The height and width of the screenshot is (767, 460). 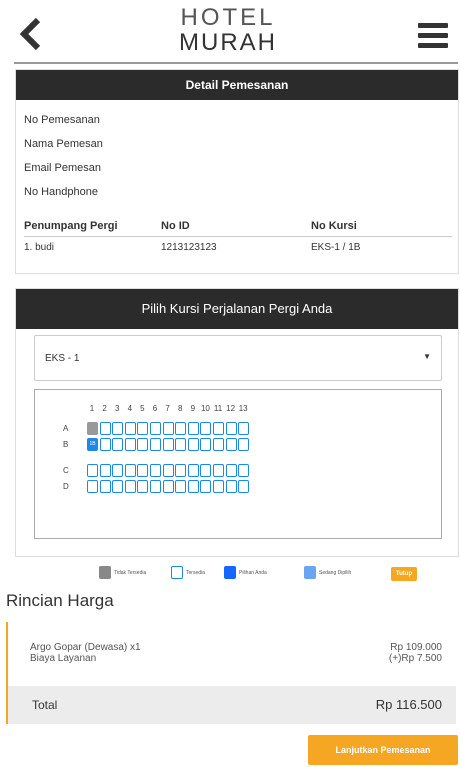 What do you see at coordinates (92, 486) in the screenshot?
I see `seat-d1` at bounding box center [92, 486].